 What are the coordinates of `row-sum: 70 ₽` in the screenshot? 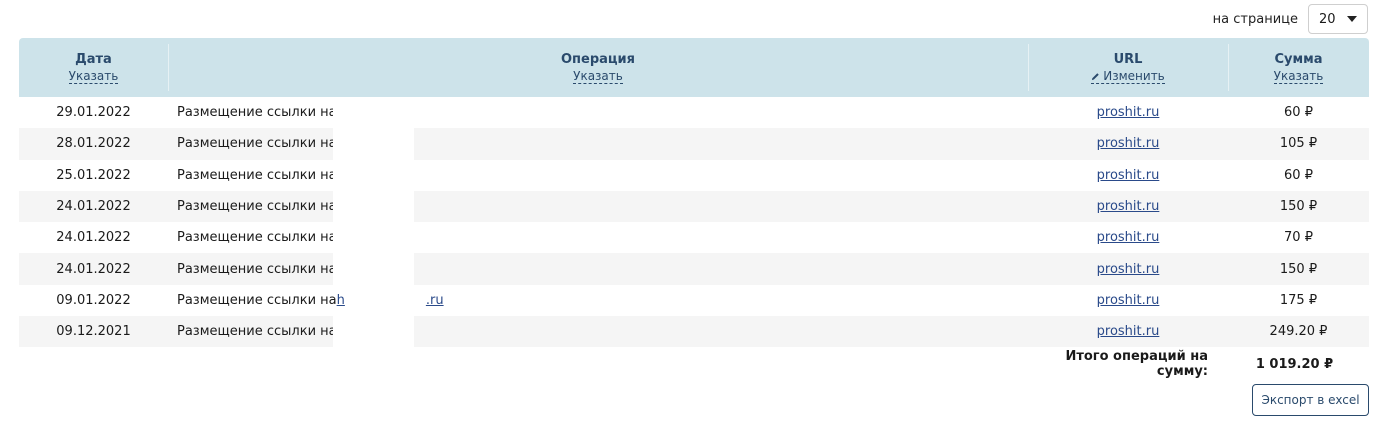 It's located at (1298, 238).